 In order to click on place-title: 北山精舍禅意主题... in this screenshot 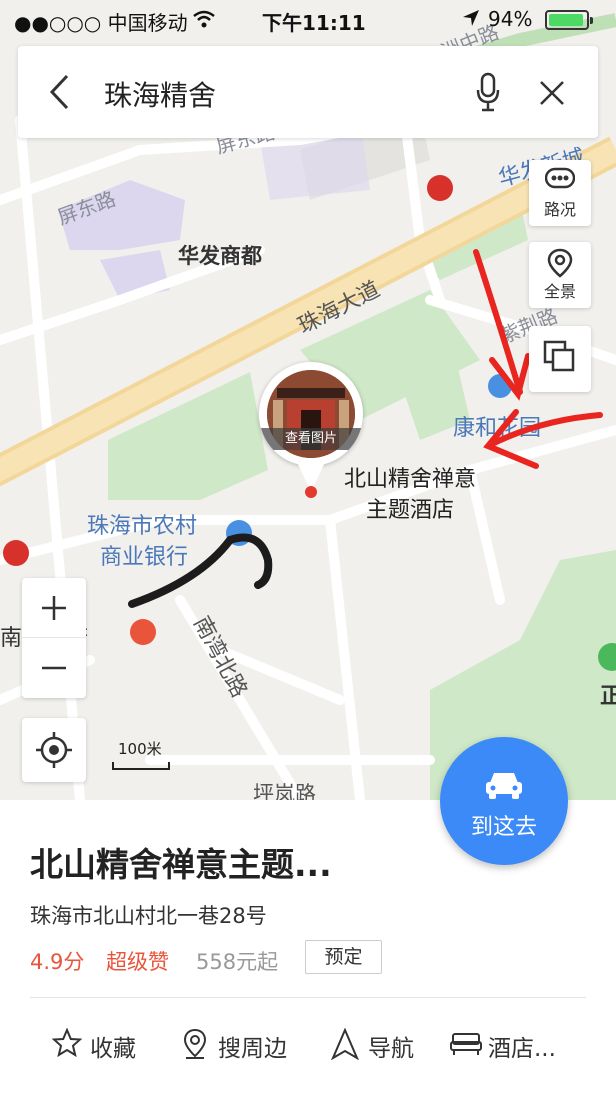, I will do `click(181, 862)`.